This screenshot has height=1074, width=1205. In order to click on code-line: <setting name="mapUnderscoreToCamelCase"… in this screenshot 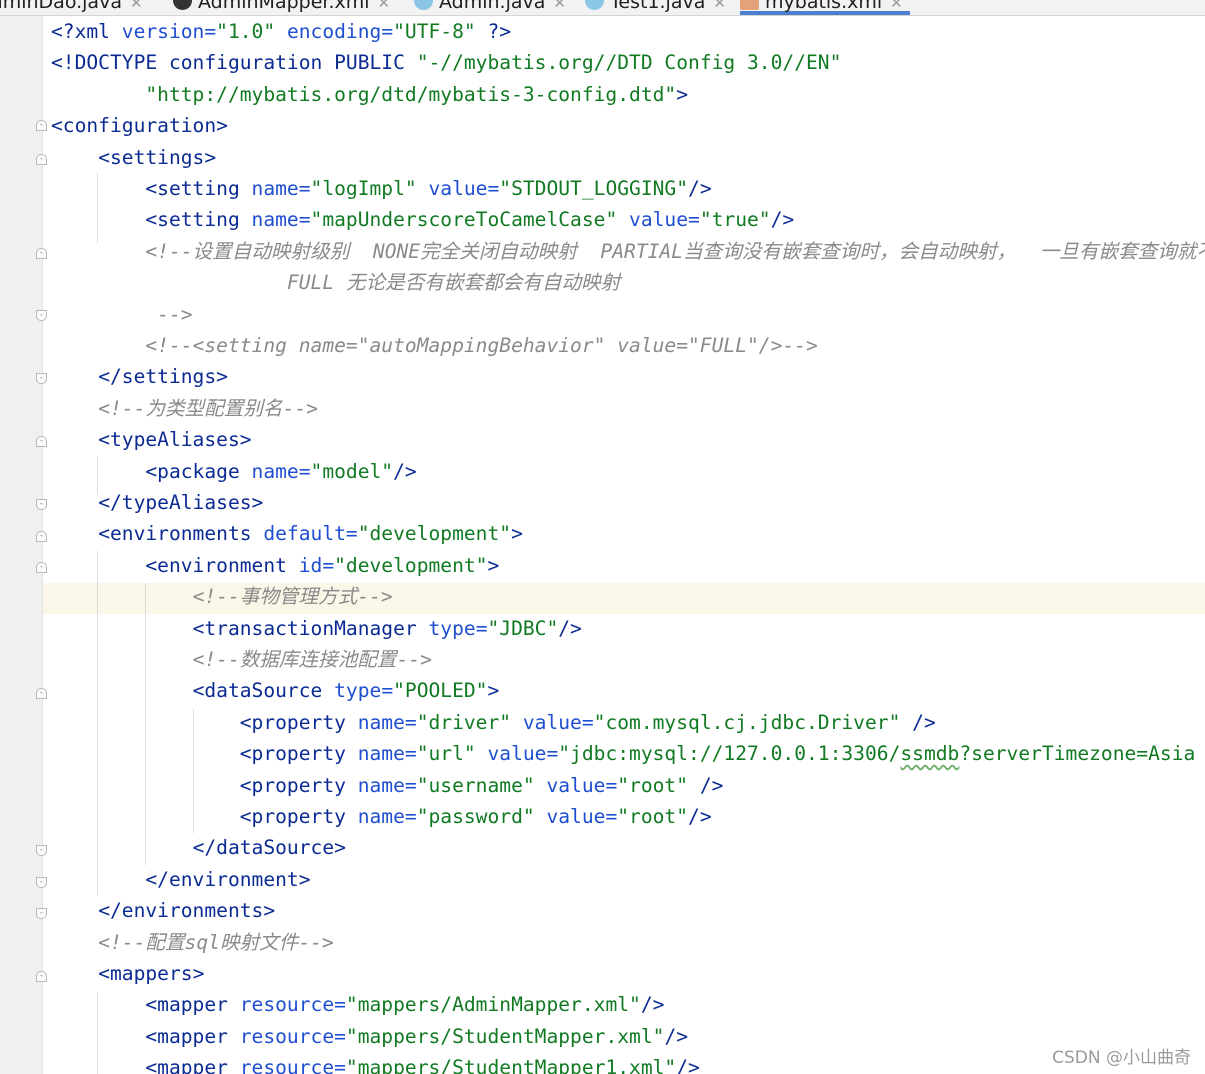, I will do `click(422, 219)`.